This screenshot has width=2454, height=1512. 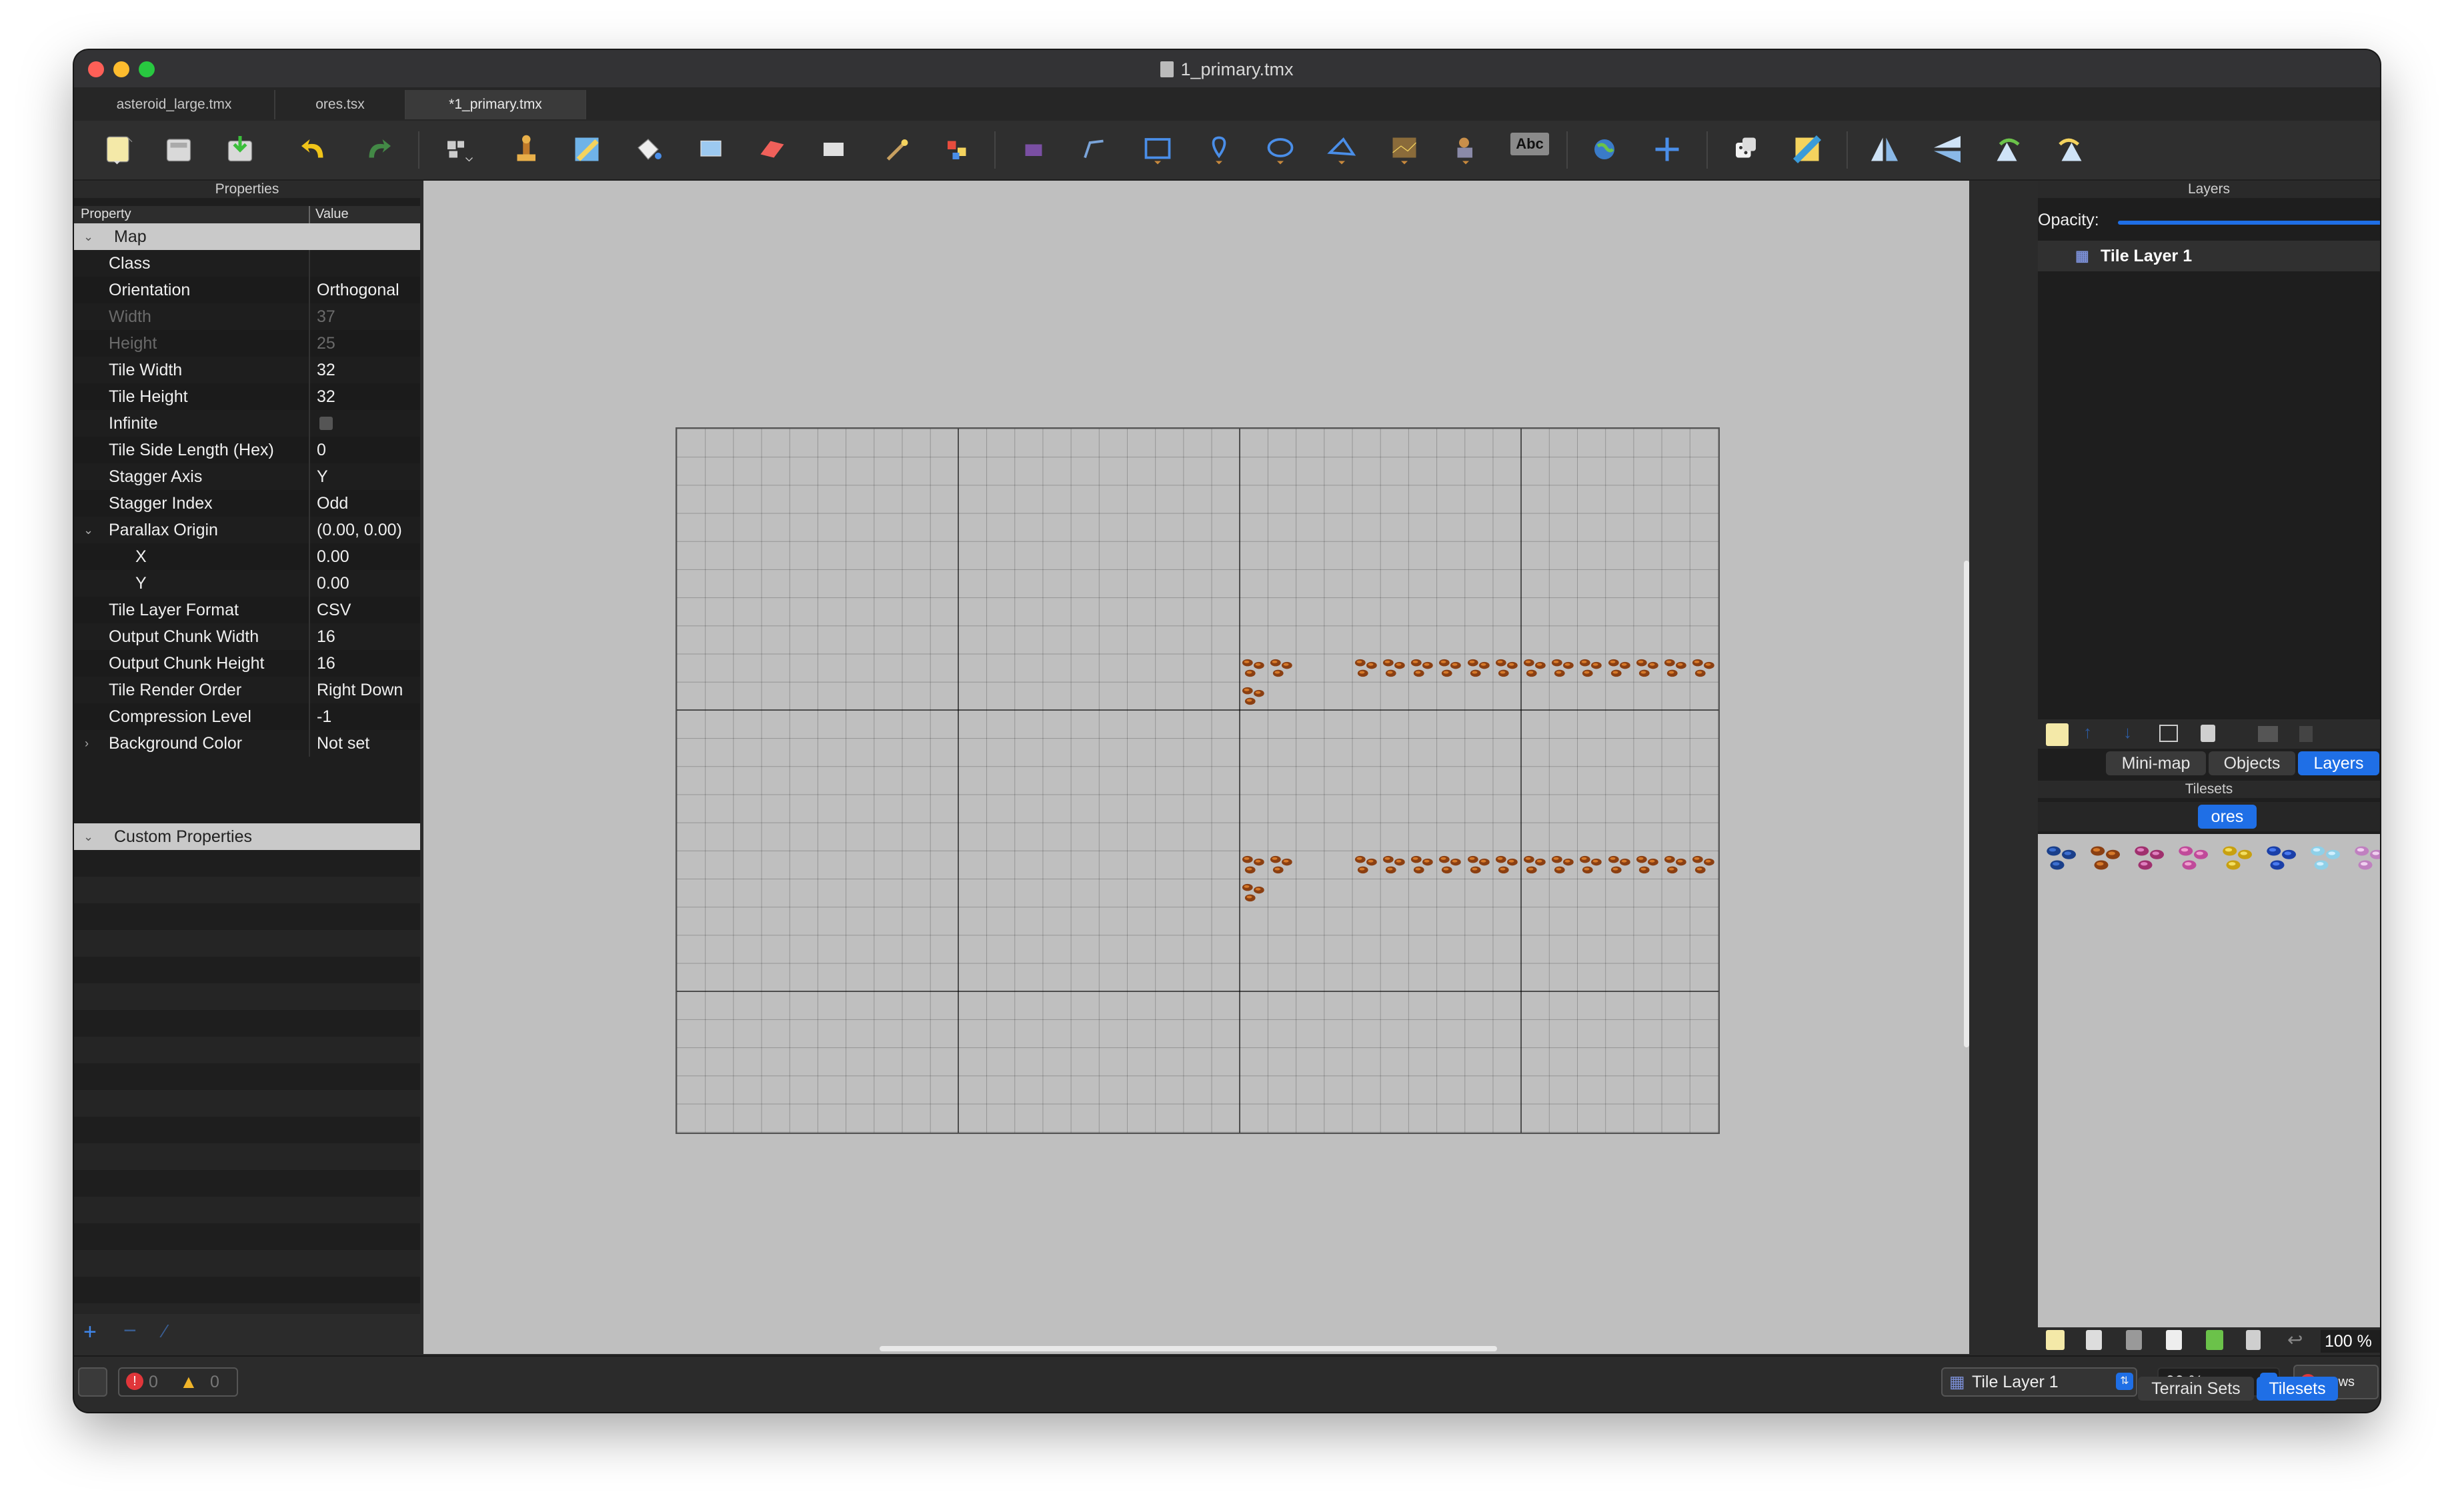 I want to click on flip-horizontal-icon, so click(x=1884, y=149).